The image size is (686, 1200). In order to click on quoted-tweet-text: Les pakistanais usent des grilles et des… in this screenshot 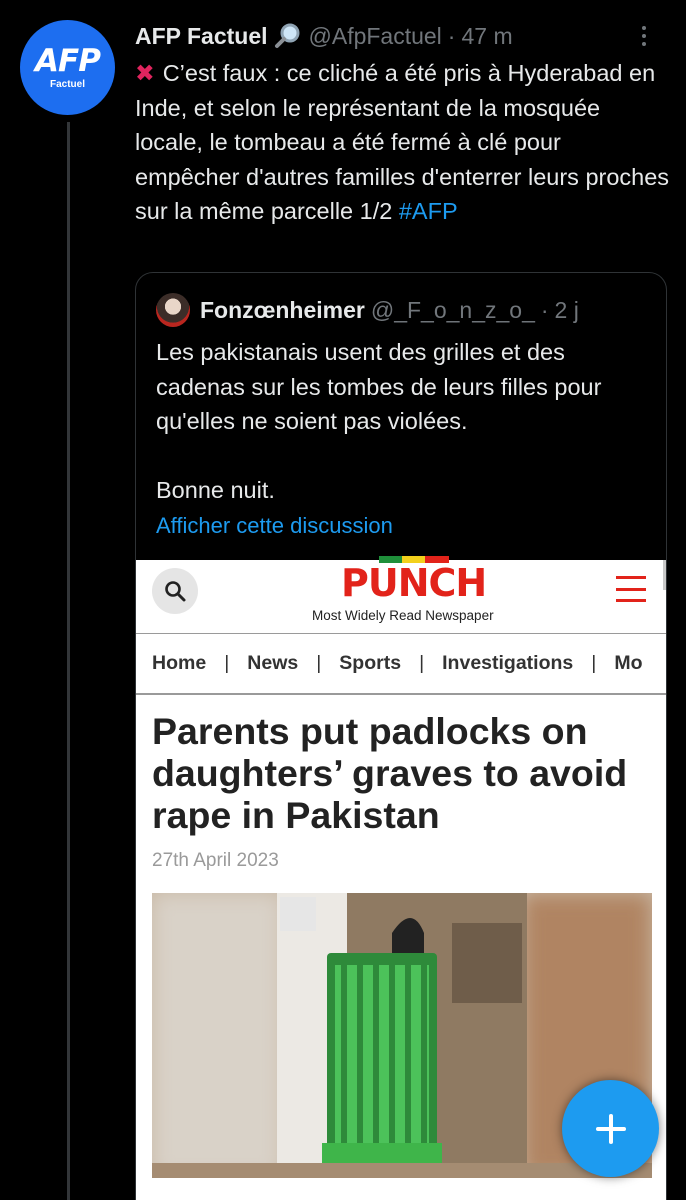, I will do `click(379, 421)`.